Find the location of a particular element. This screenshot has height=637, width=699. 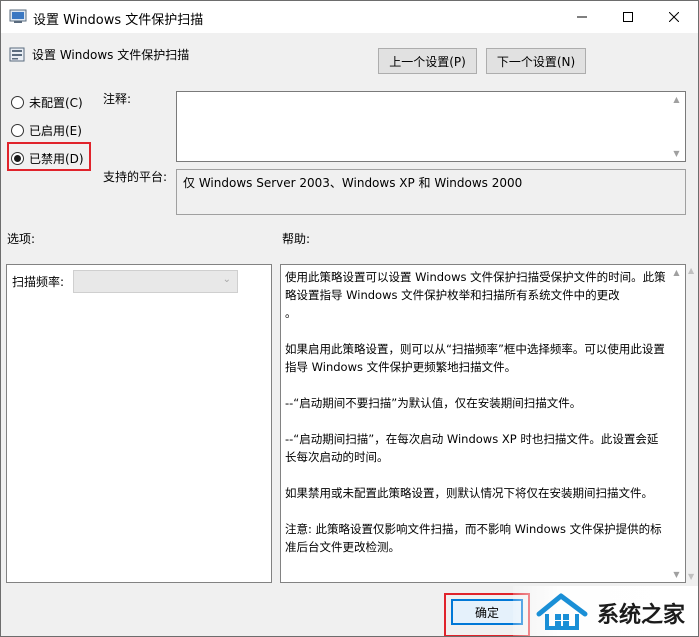

radio-enabled: 已启用(E) is located at coordinates (46, 130).